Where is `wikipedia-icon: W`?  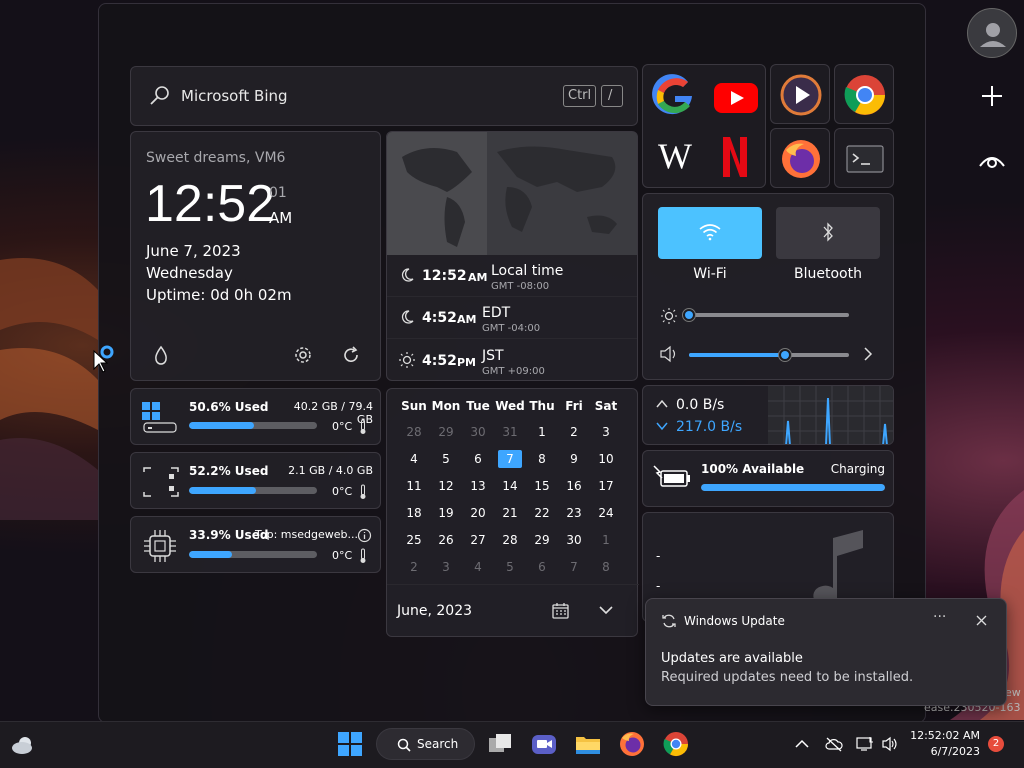
wikipedia-icon: W is located at coordinates (675, 156).